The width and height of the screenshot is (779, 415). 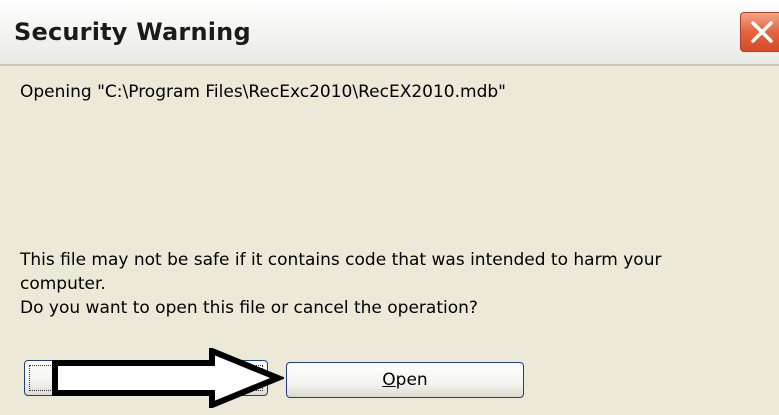 I want to click on close-button, so click(x=759, y=32).